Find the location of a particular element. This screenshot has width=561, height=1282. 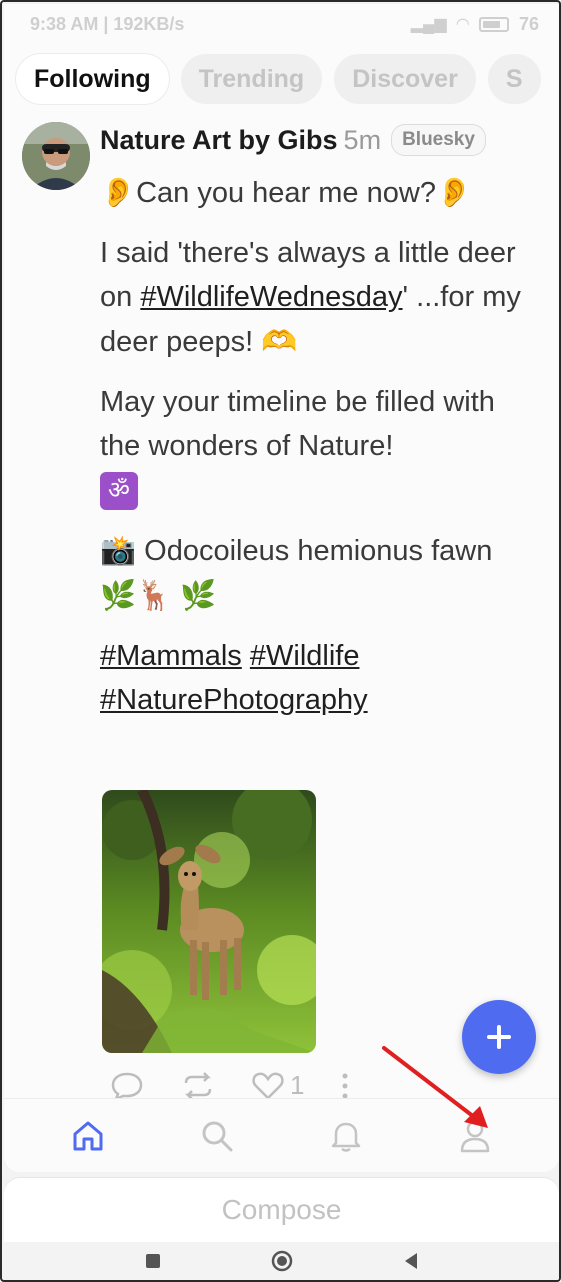

like-count: 1 is located at coordinates (297, 1085).